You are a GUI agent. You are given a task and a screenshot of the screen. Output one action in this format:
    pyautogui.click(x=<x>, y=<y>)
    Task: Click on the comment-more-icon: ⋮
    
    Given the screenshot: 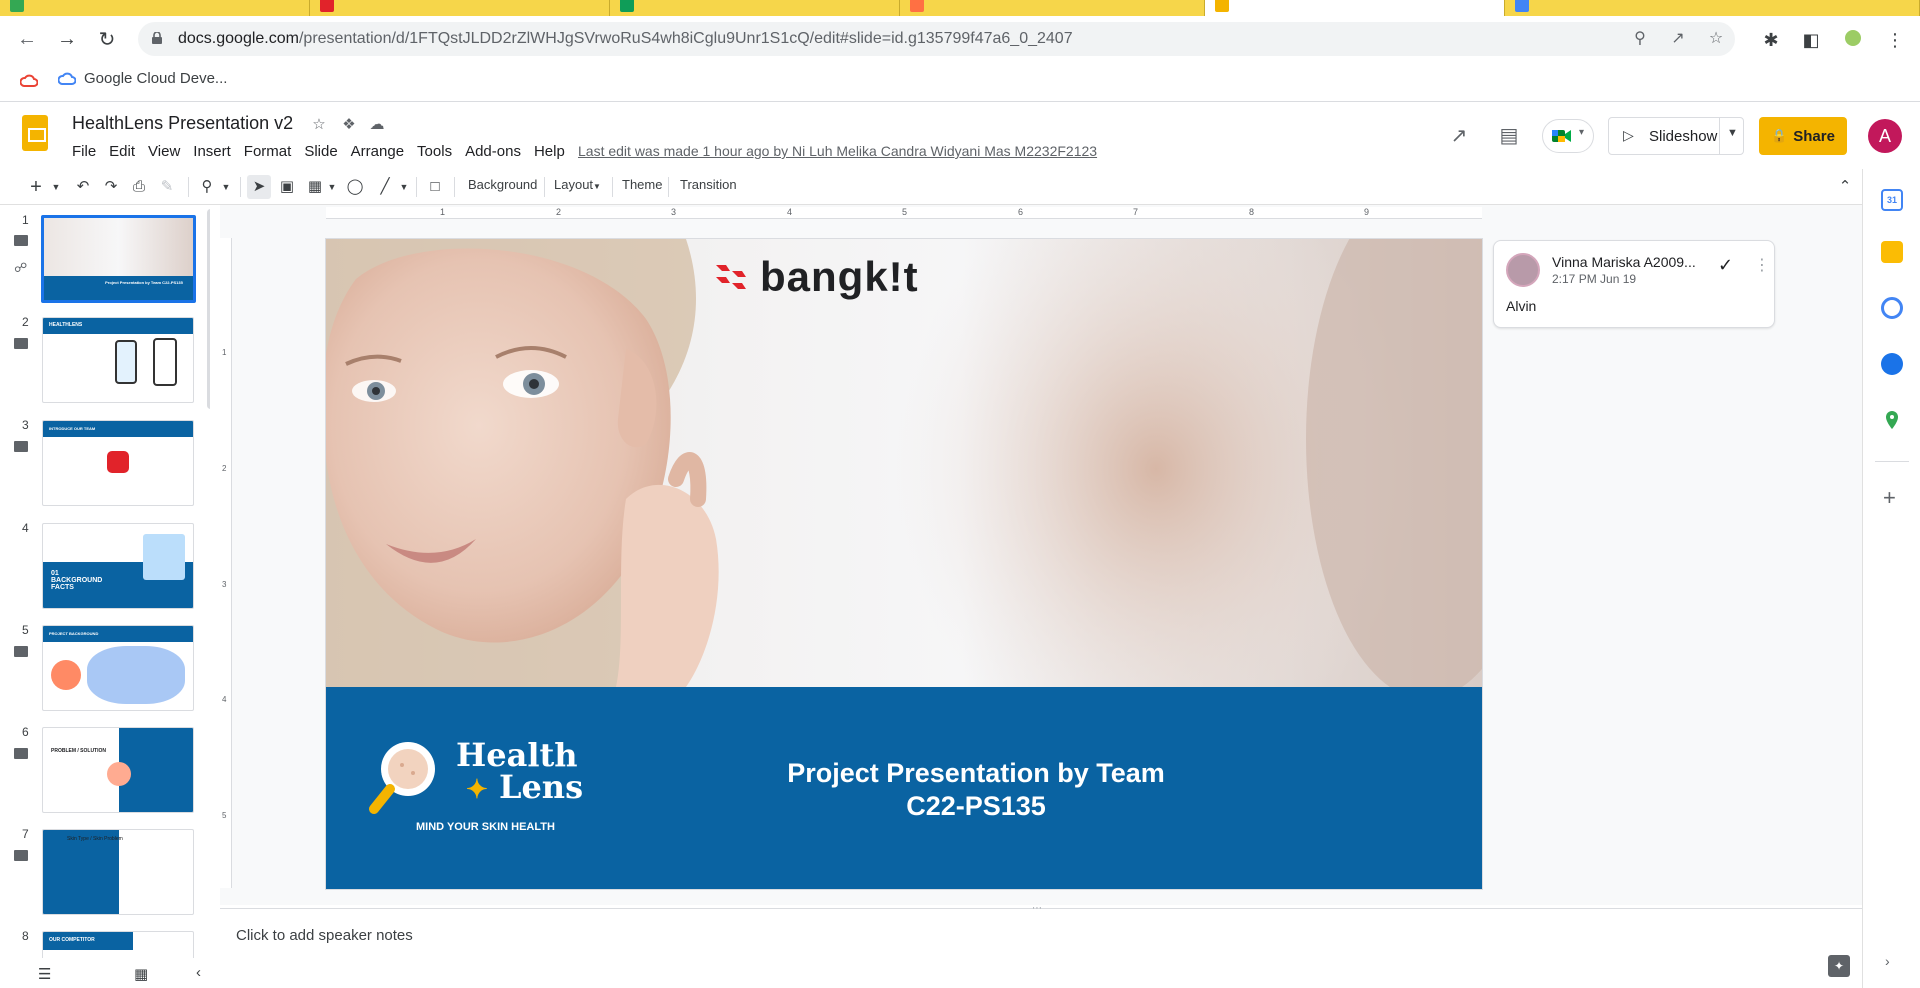 What is the action you would take?
    pyautogui.click(x=1762, y=265)
    